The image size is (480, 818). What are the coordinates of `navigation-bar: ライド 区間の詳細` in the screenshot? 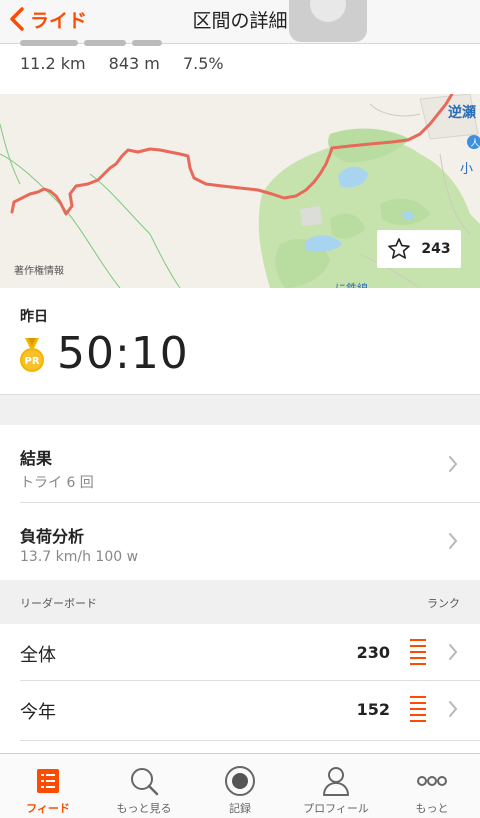 It's located at (240, 22).